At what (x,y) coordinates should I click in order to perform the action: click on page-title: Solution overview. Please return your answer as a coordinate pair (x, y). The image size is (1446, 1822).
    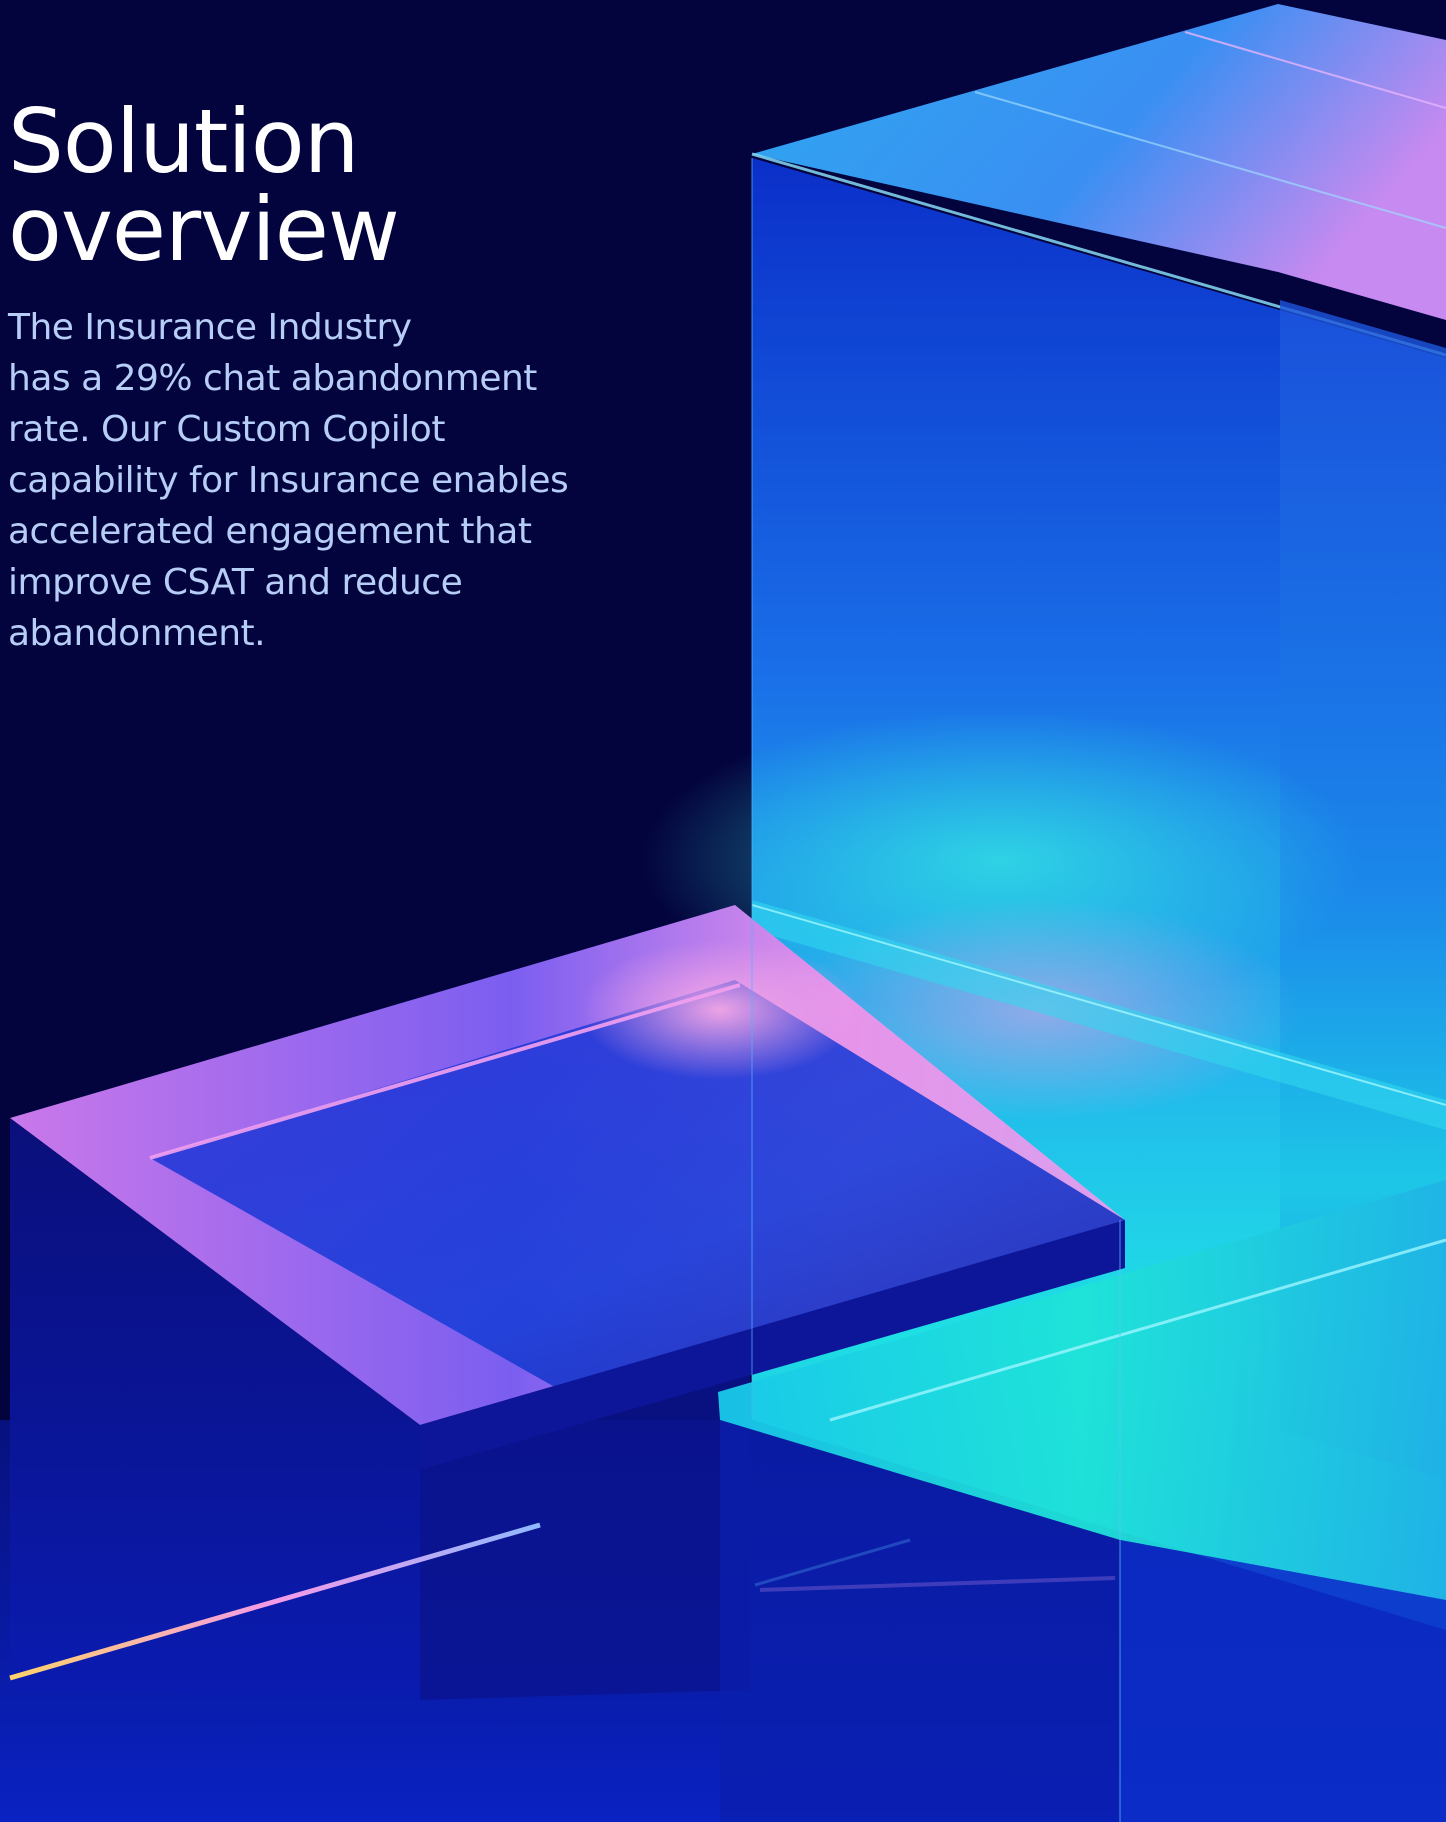
    Looking at the image, I should click on (328, 186).